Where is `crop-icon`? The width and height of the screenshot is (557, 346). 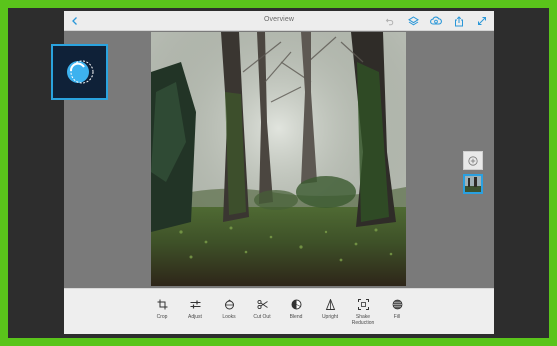 crop-icon is located at coordinates (162, 304).